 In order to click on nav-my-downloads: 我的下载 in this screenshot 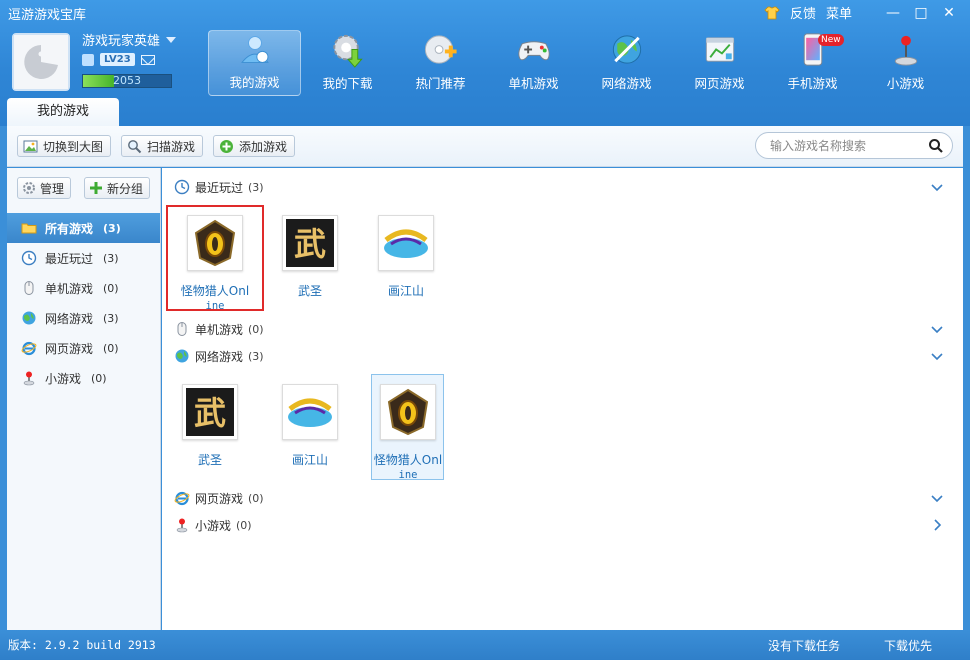, I will do `click(347, 63)`.